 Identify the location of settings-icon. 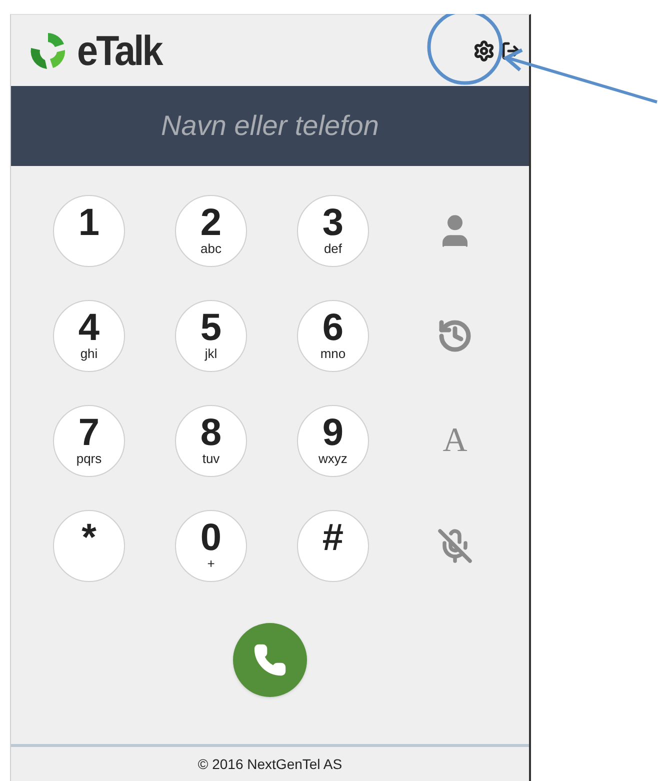
(484, 51).